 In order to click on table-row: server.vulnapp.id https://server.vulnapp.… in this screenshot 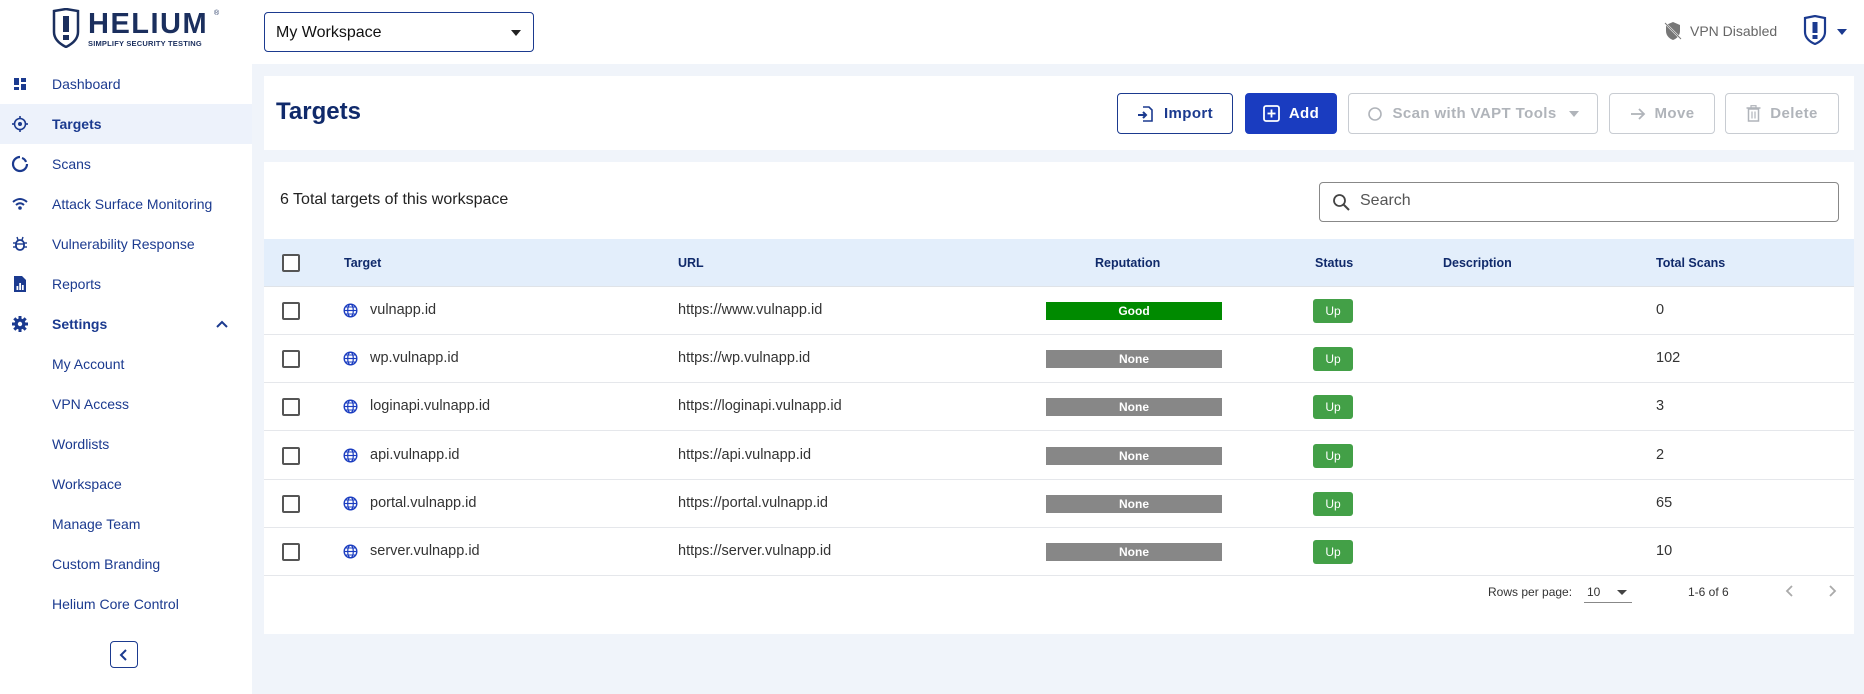, I will do `click(1059, 552)`.